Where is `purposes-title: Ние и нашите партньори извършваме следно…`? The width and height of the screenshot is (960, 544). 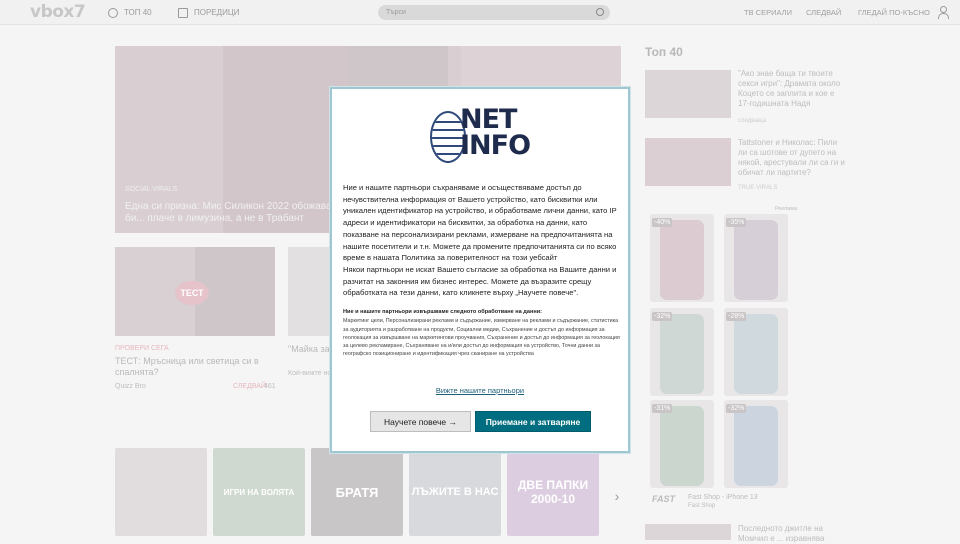 purposes-title: Ние и нашите партньори извършваме следно… is located at coordinates (443, 312).